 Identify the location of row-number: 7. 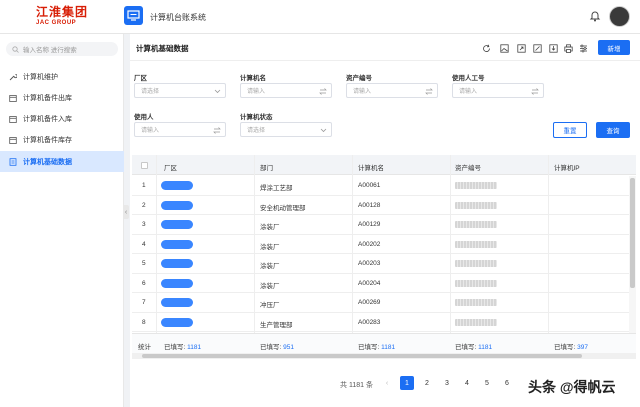
(144, 302).